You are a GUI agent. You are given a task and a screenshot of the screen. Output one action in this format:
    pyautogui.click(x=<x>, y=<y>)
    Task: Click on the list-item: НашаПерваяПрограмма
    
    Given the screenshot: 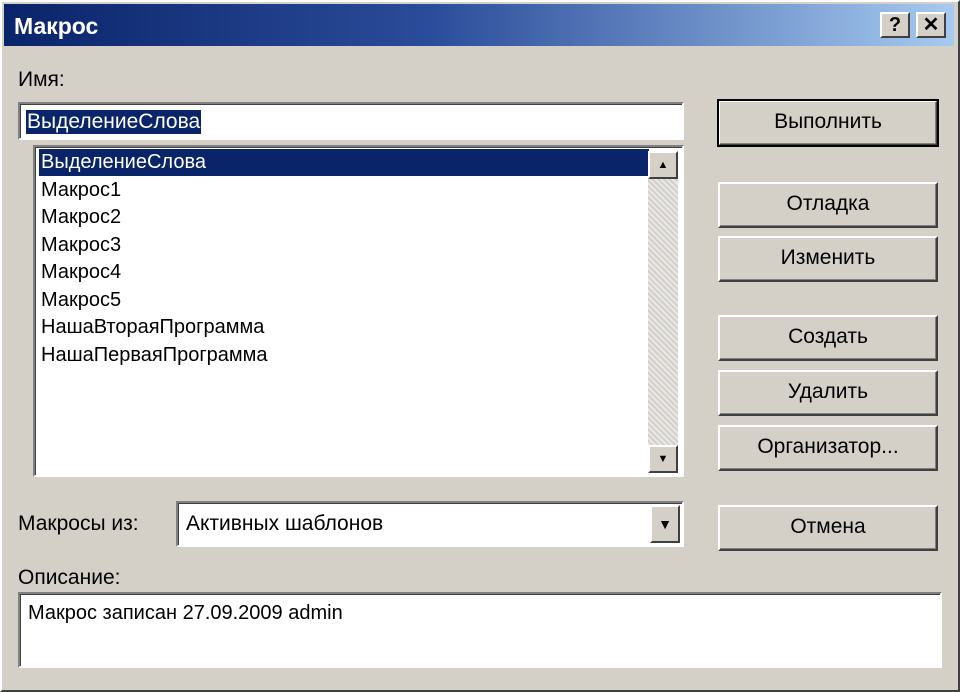 What is the action you would take?
    pyautogui.click(x=344, y=355)
    